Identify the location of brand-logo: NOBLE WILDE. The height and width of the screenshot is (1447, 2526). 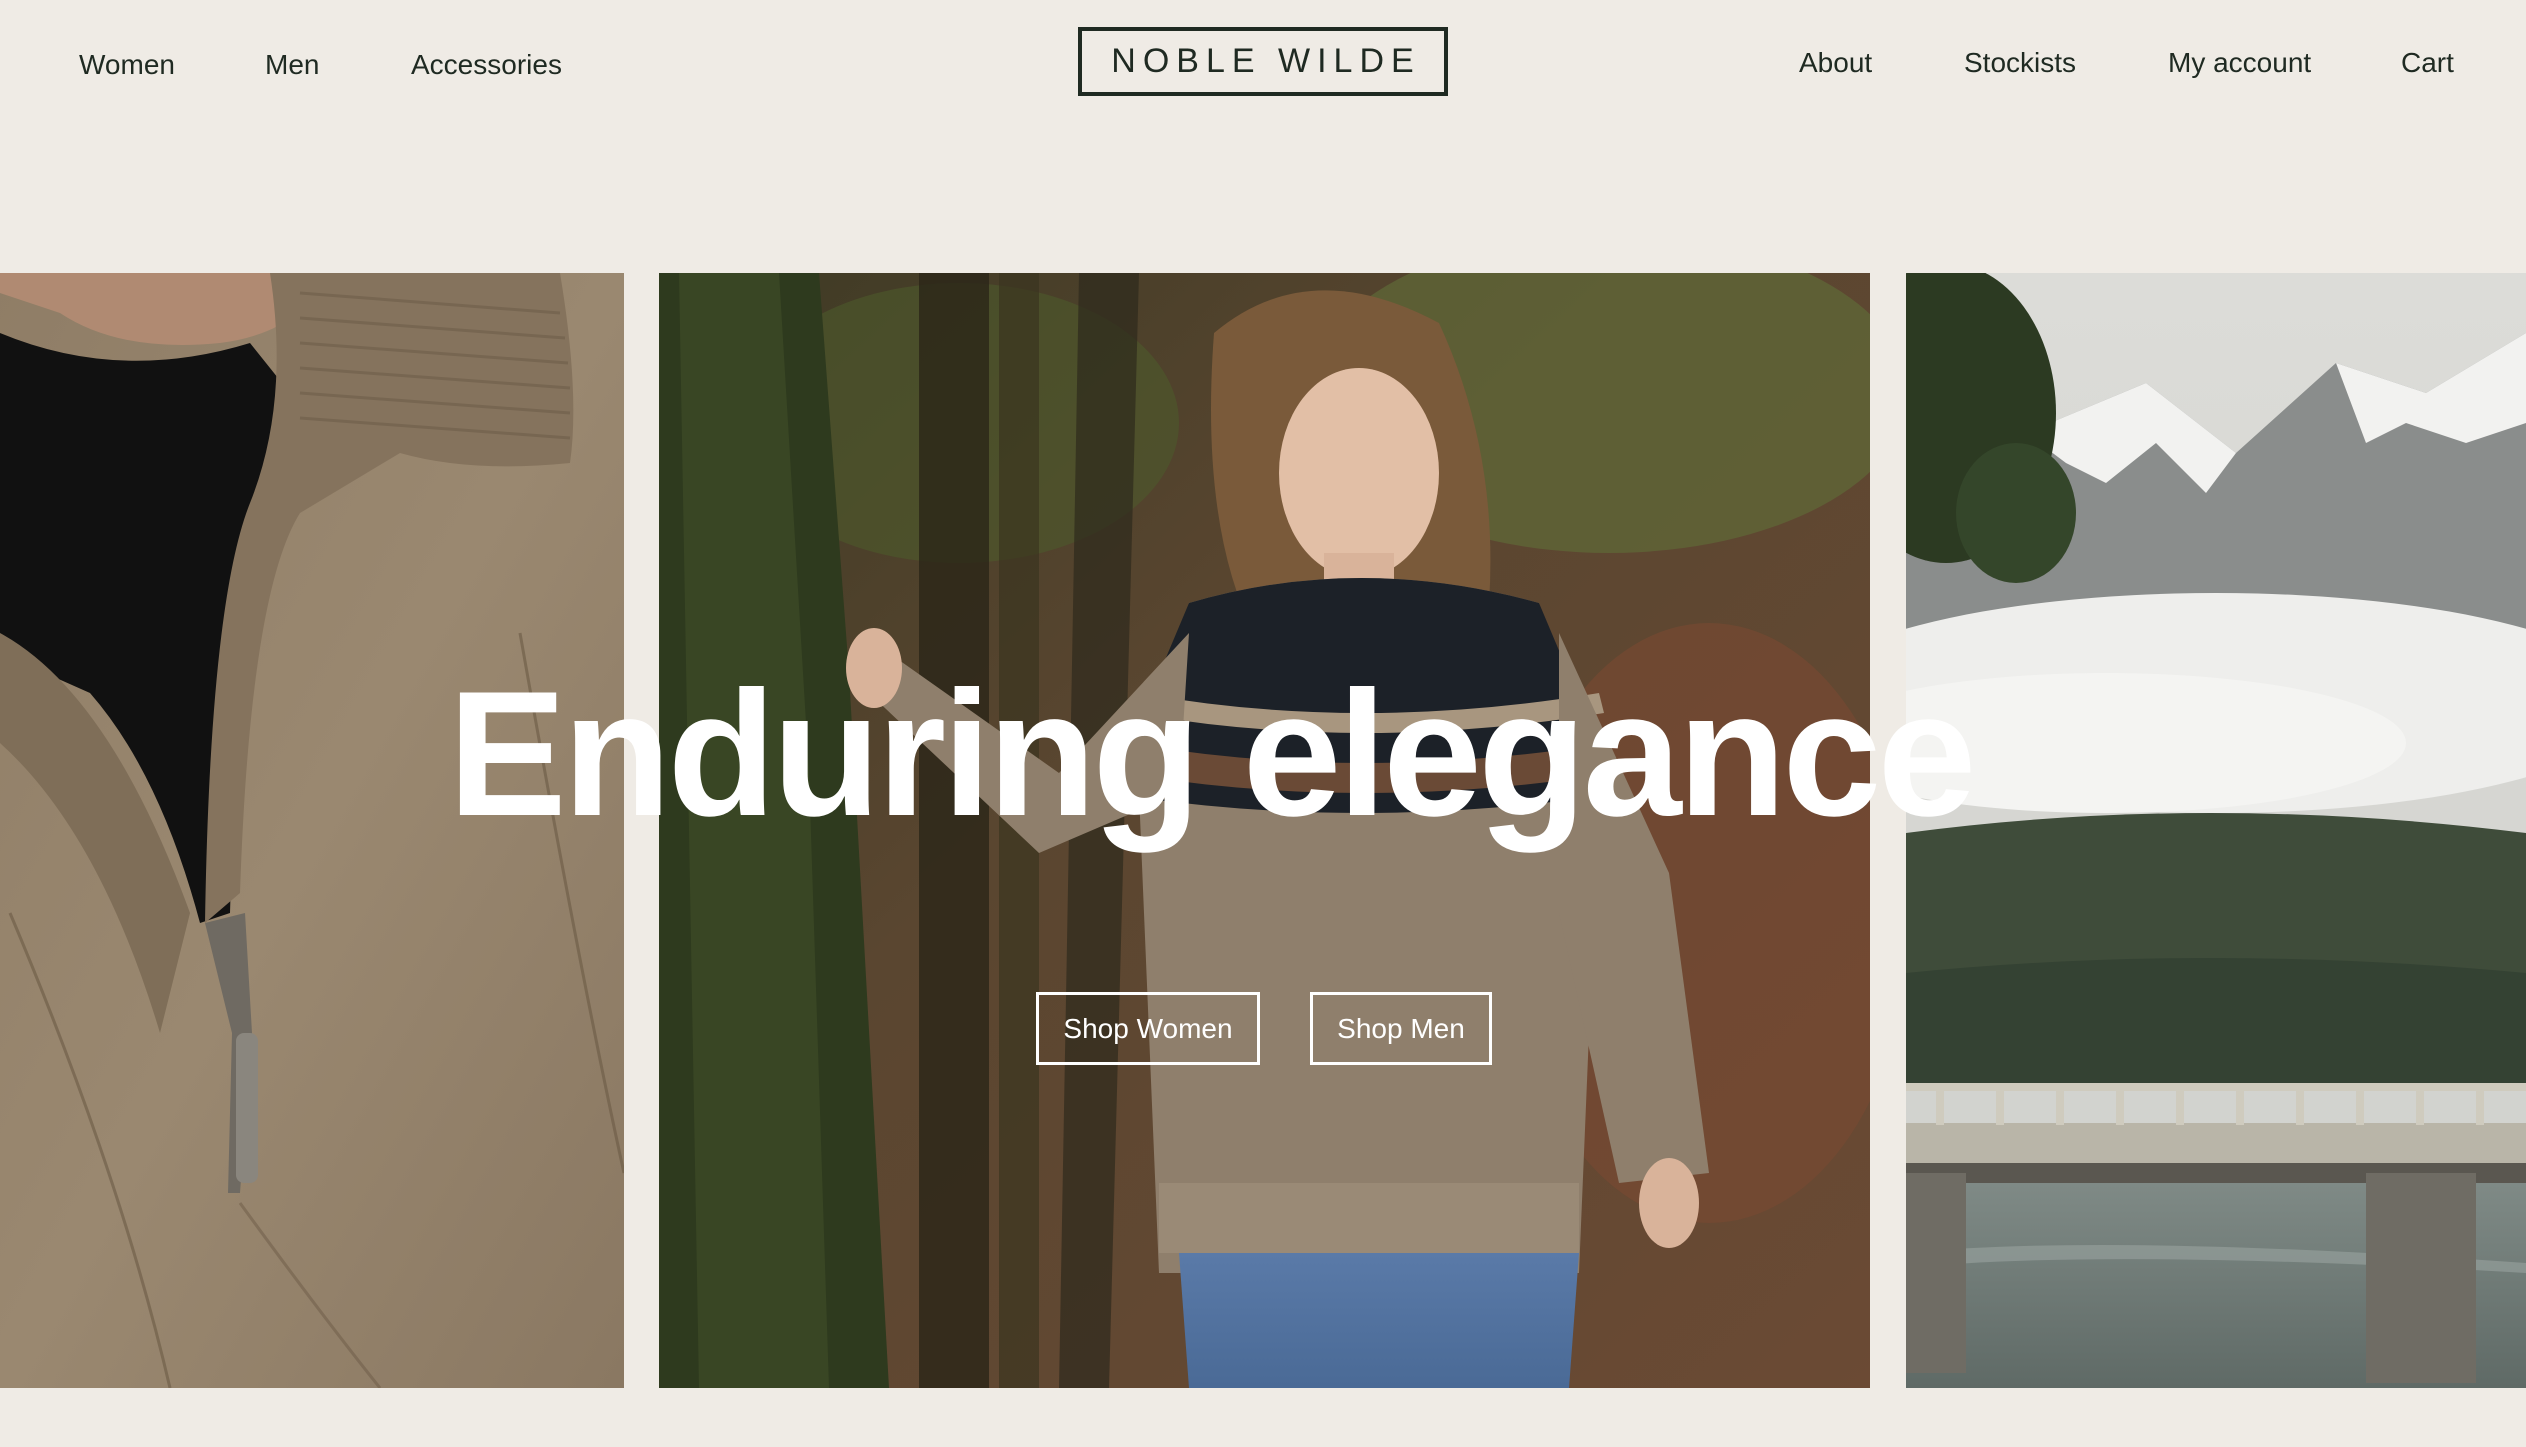
(1263, 61).